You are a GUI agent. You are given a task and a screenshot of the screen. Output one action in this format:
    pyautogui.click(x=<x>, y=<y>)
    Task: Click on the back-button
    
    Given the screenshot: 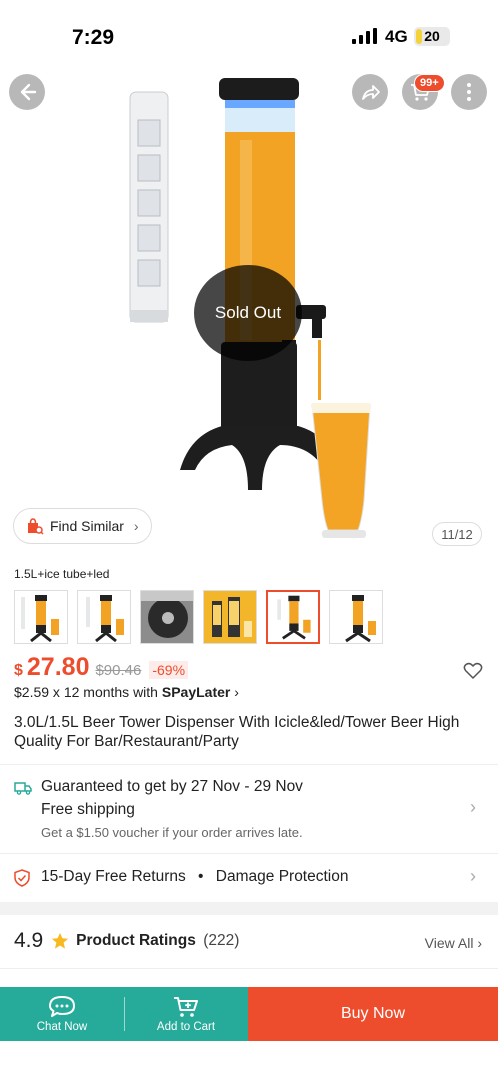 What is the action you would take?
    pyautogui.click(x=27, y=92)
    